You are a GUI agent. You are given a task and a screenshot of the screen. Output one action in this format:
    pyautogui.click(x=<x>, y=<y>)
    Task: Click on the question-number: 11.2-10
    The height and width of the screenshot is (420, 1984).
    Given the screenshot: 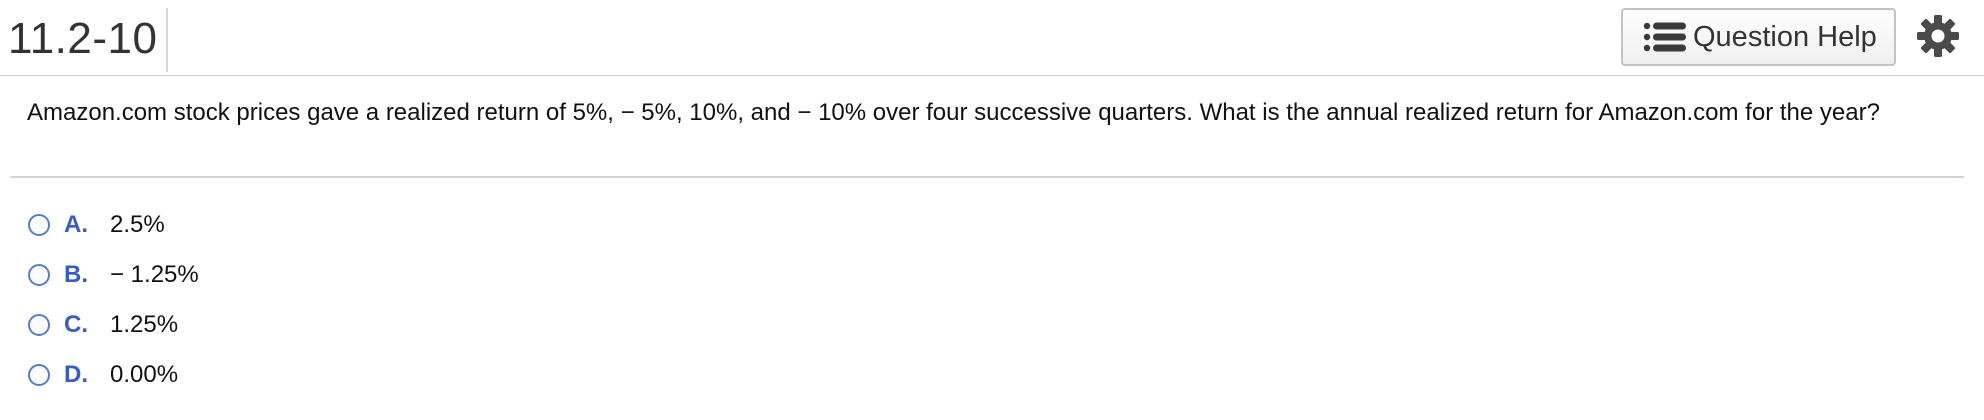 What is the action you would take?
    pyautogui.click(x=83, y=38)
    